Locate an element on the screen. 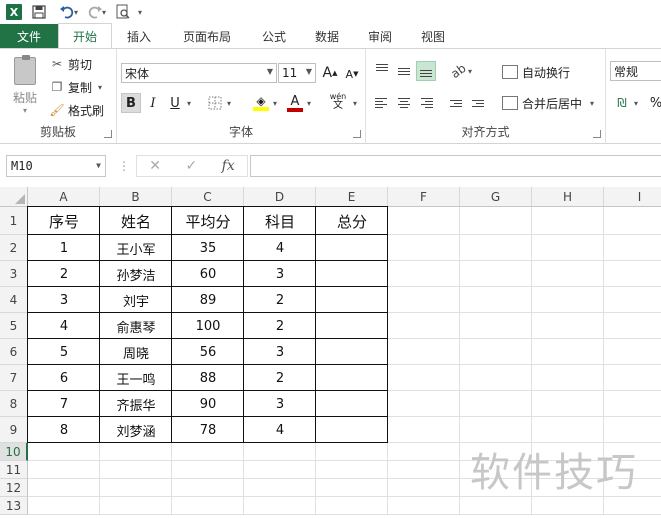  table-header-cell: 平均分 is located at coordinates (208, 221).